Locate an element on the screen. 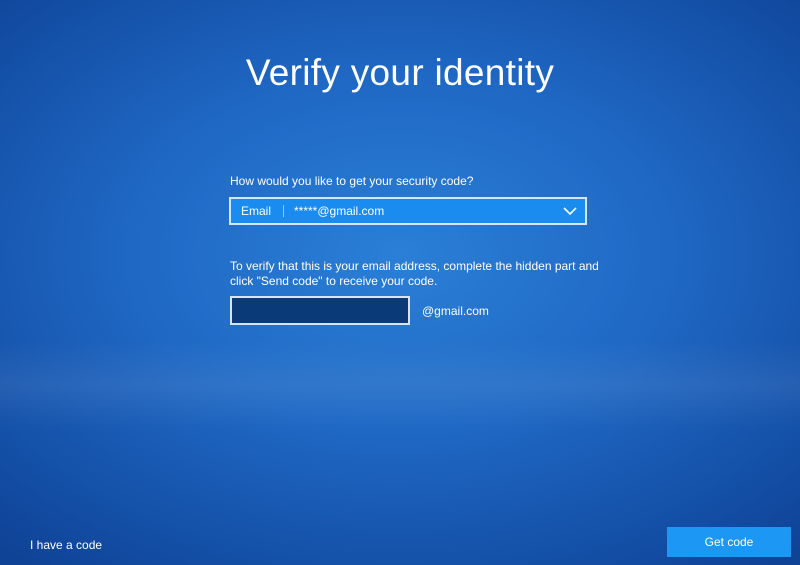  chevron-down-icon is located at coordinates (570, 211).